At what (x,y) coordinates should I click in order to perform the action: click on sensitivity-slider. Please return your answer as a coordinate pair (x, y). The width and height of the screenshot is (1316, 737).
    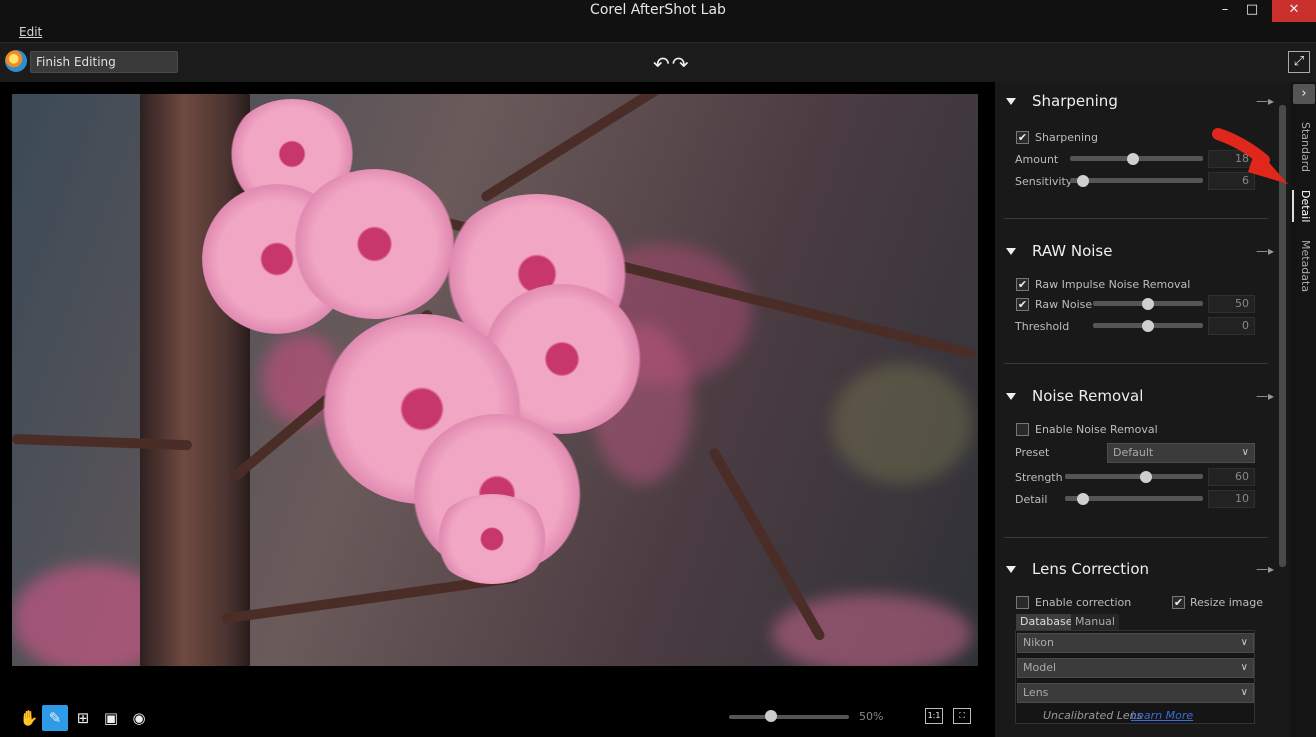
    Looking at the image, I should click on (1136, 180).